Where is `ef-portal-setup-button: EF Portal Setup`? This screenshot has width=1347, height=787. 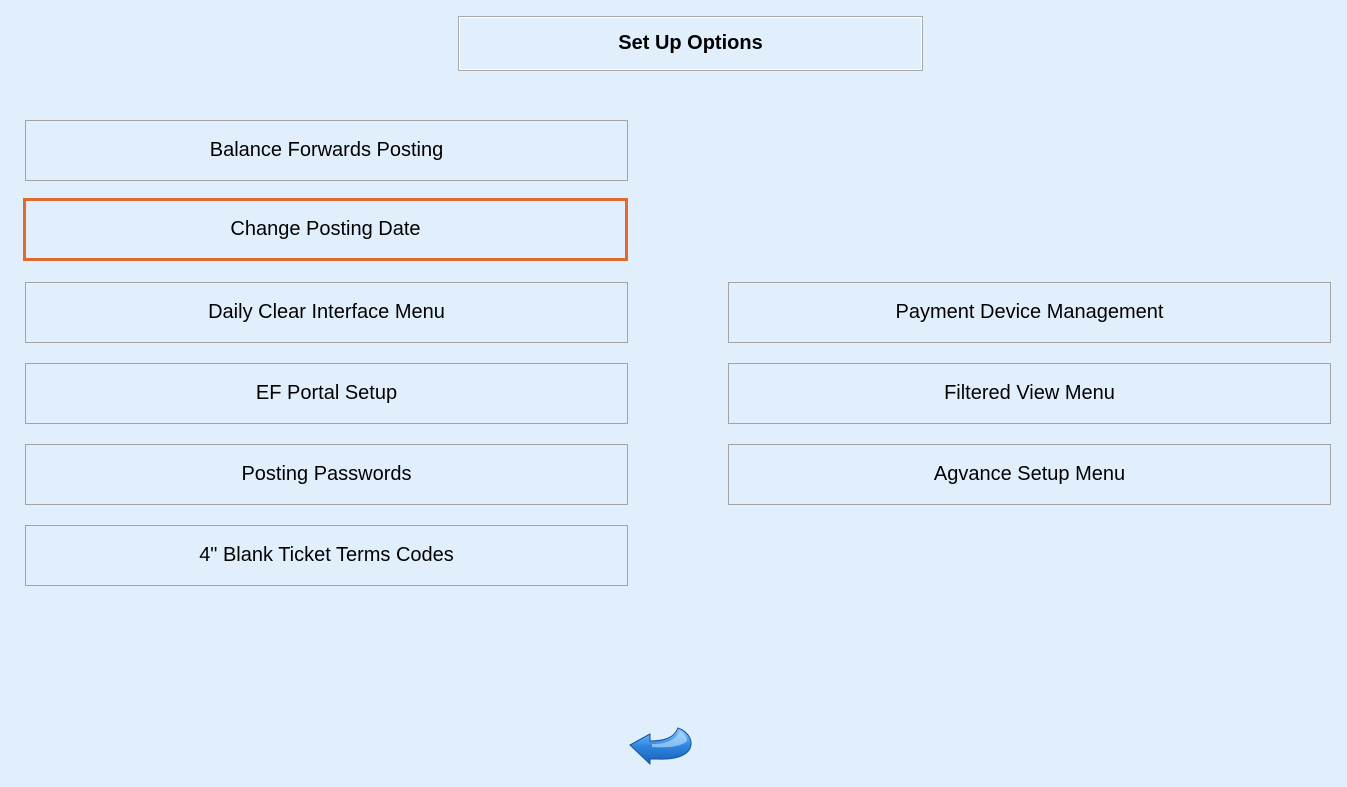 ef-portal-setup-button: EF Portal Setup is located at coordinates (326, 393).